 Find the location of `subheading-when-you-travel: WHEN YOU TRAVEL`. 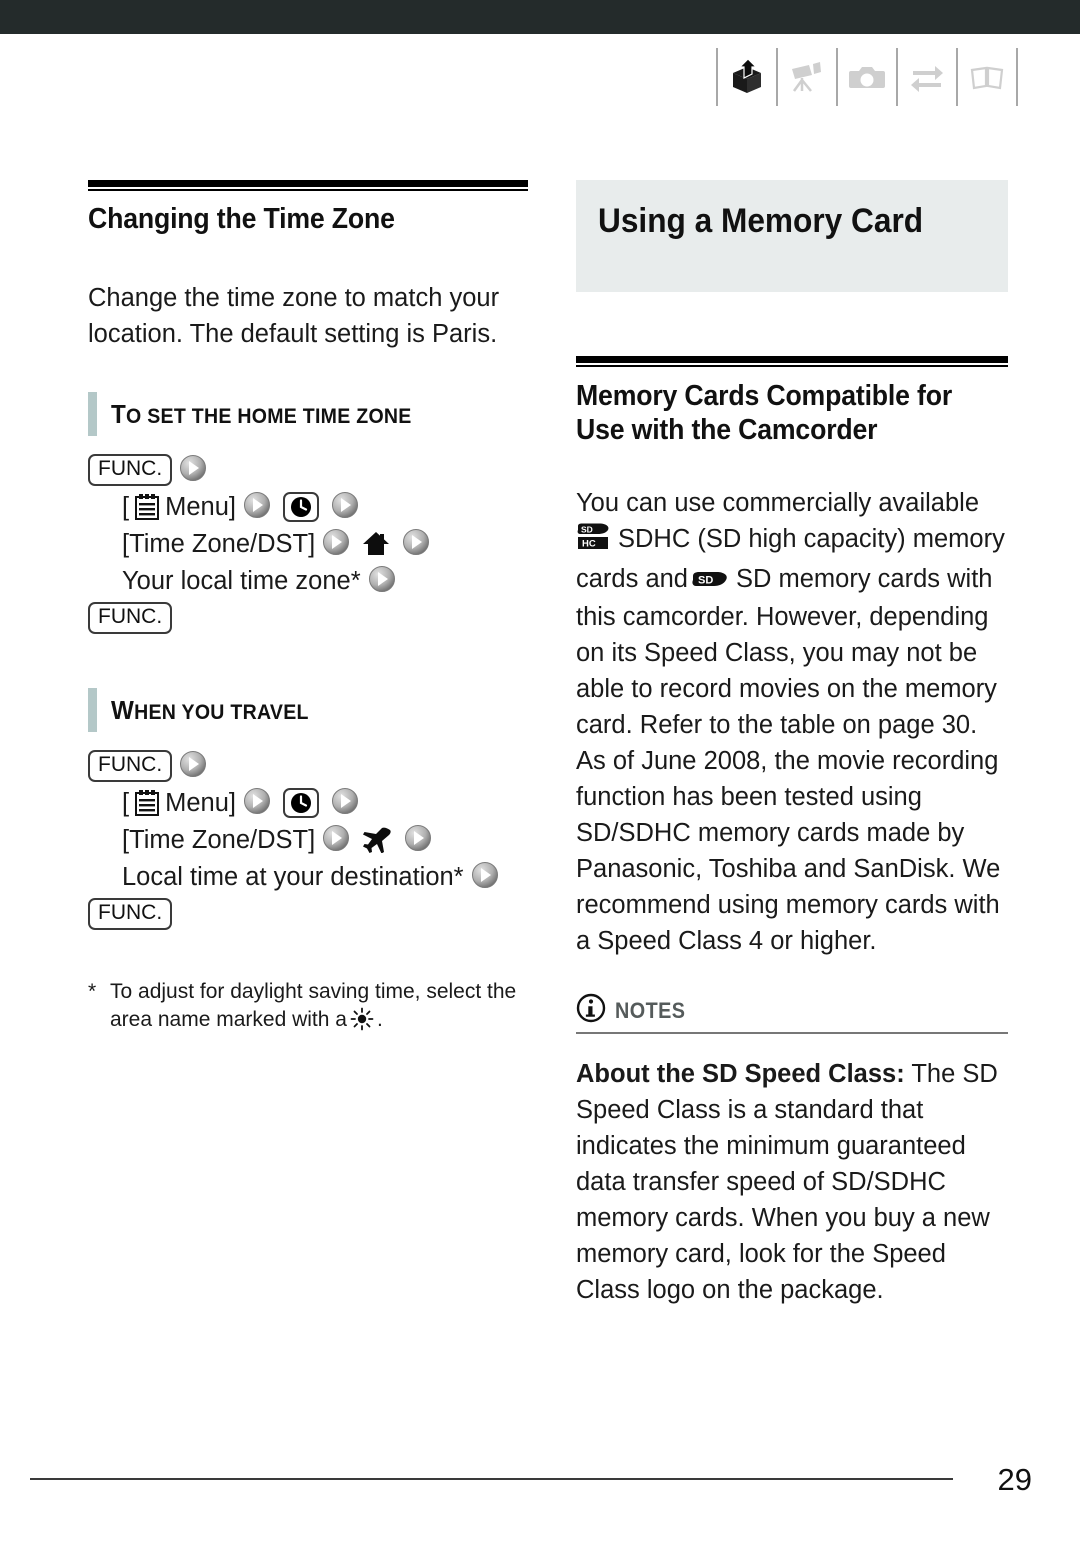

subheading-when-you-travel: WHEN YOU TRAVEL is located at coordinates (308, 710).